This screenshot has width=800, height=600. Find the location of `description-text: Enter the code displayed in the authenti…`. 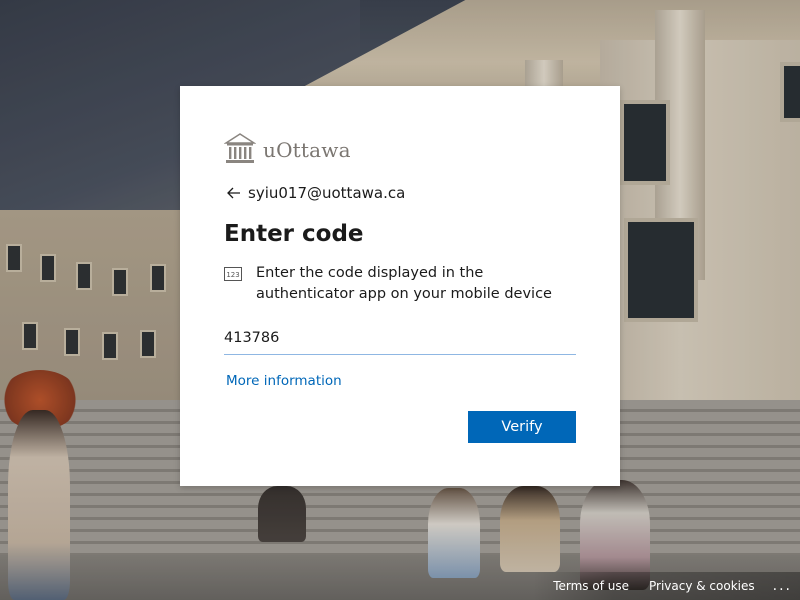

description-text: Enter the code displayed in the authenti… is located at coordinates (404, 283).